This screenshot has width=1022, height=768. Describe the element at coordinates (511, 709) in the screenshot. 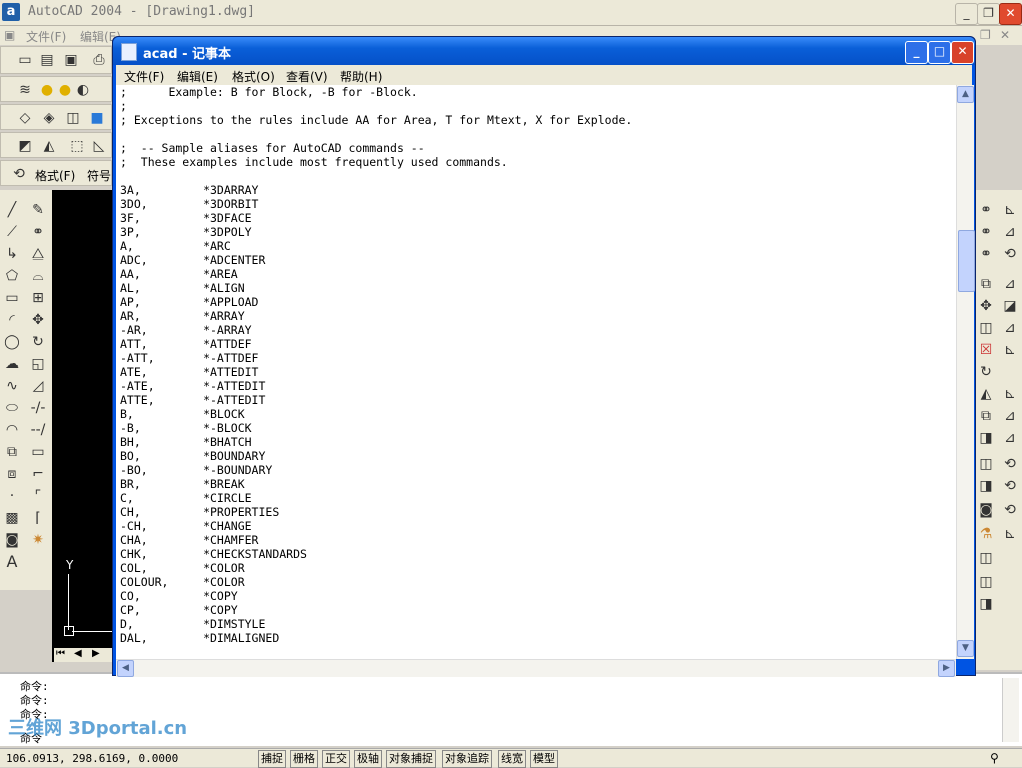

I see `command-window: 命令: 命令: 命令: 命令 三维网 3Dportal.cn` at that location.